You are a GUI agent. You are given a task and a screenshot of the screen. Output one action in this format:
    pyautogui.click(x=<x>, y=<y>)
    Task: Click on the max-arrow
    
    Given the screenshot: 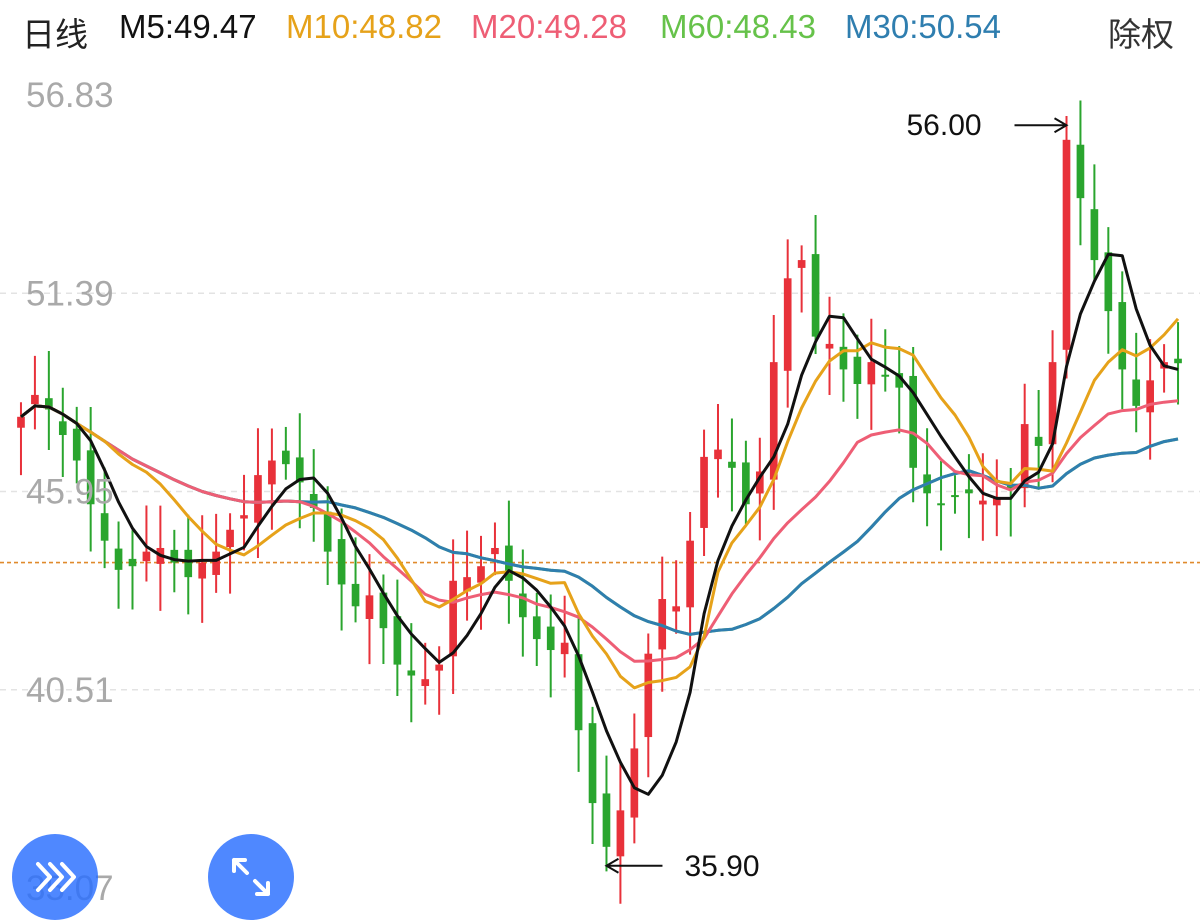 What is the action you would take?
    pyautogui.click(x=1041, y=125)
    